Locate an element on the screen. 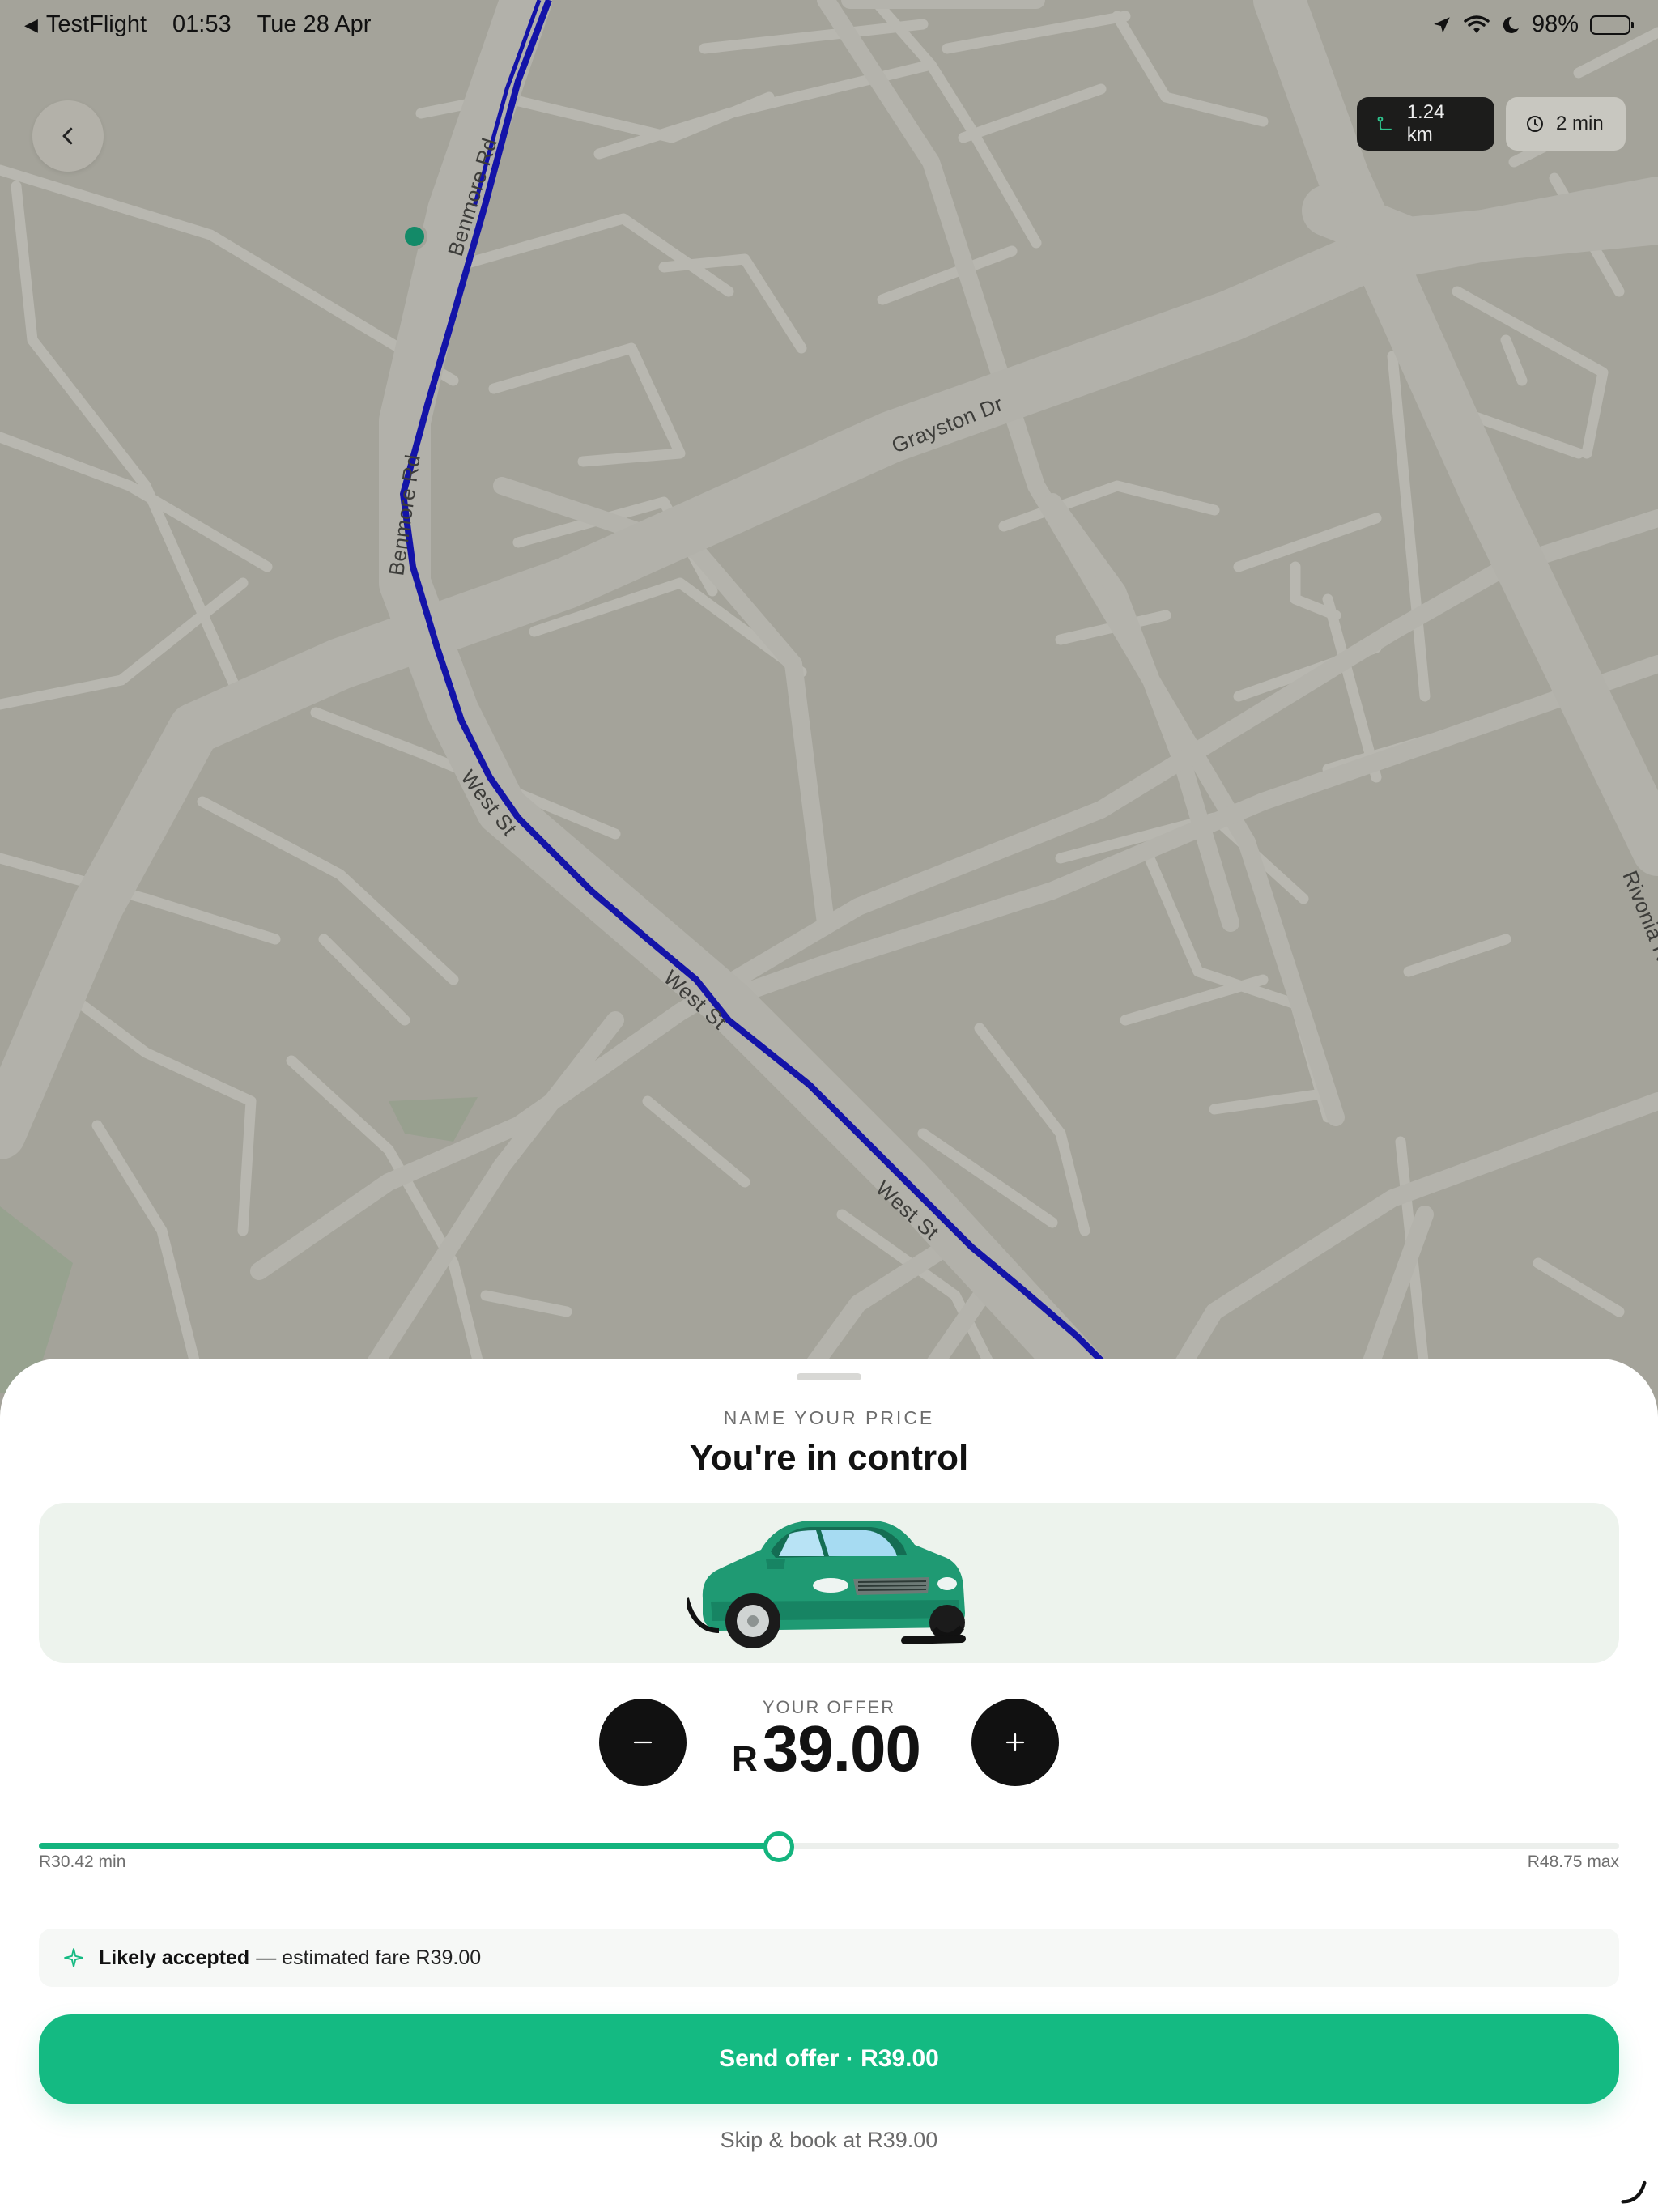 Image resolution: width=1658 pixels, height=2212 pixels. sheet-grabber is located at coordinates (829, 1377).